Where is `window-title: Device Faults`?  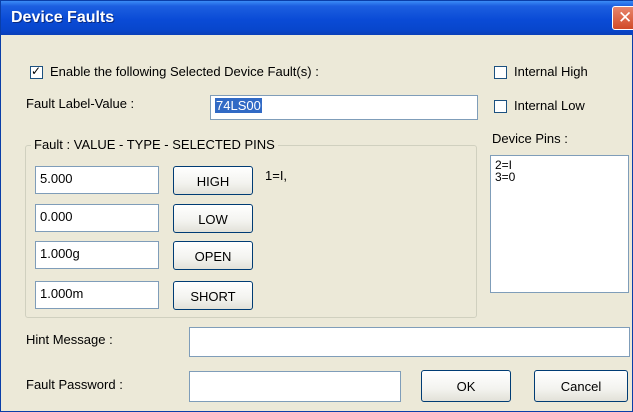 window-title: Device Faults is located at coordinates (63, 17).